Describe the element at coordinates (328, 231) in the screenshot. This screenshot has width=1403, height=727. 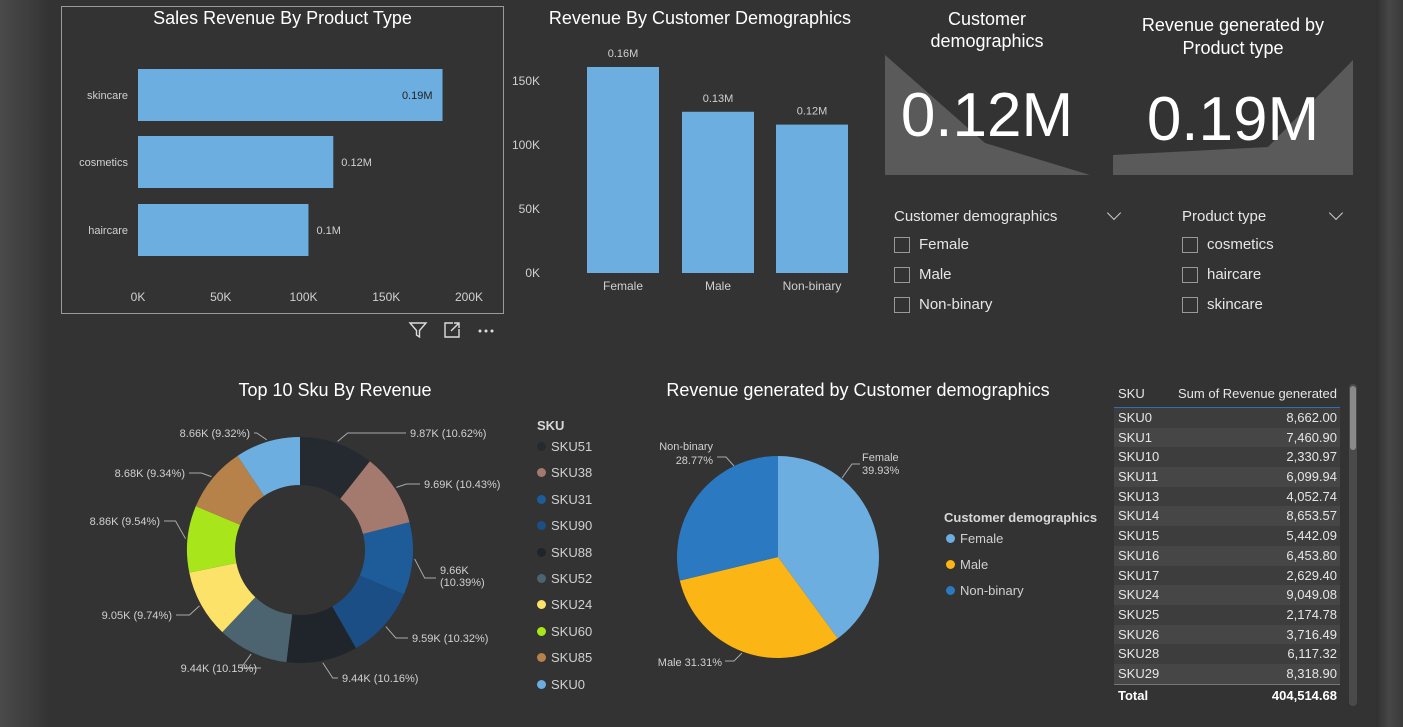
I see `data-label: 0.1M` at that location.